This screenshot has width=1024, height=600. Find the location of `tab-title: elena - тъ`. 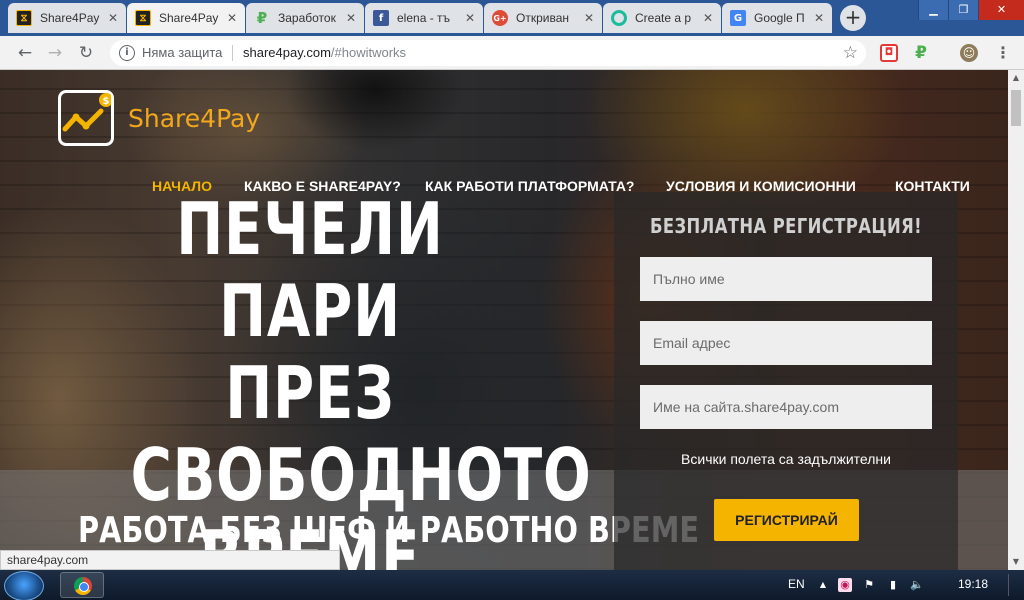

tab-title: elena - тъ is located at coordinates (424, 18).